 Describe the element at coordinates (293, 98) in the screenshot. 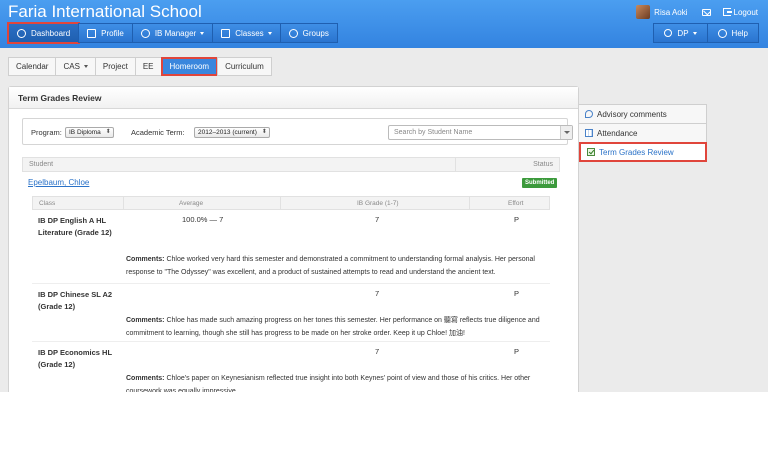

I see `panel-title: Term Grades Review` at that location.